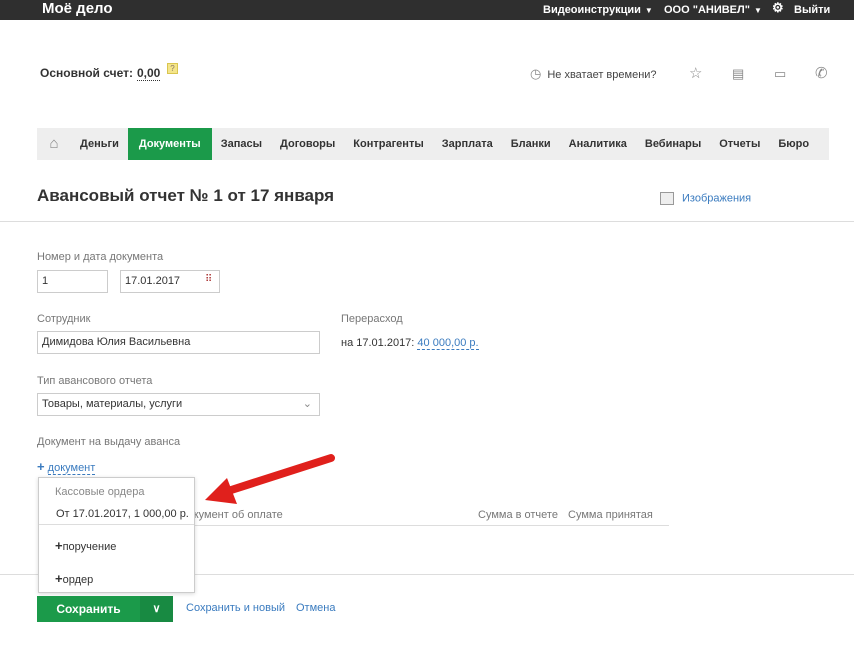 The width and height of the screenshot is (854, 657). I want to click on nav-salary: Зарплата, so click(467, 144).